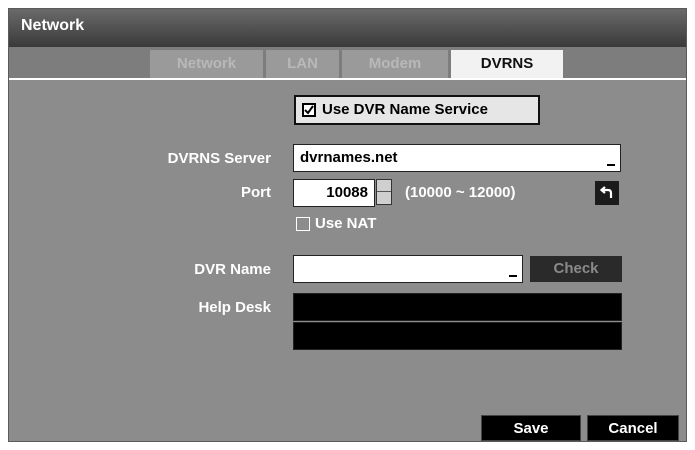 Image resolution: width=695 pixels, height=450 pixels. What do you see at coordinates (232, 269) in the screenshot?
I see `dvr-name-label: DVR Name` at bounding box center [232, 269].